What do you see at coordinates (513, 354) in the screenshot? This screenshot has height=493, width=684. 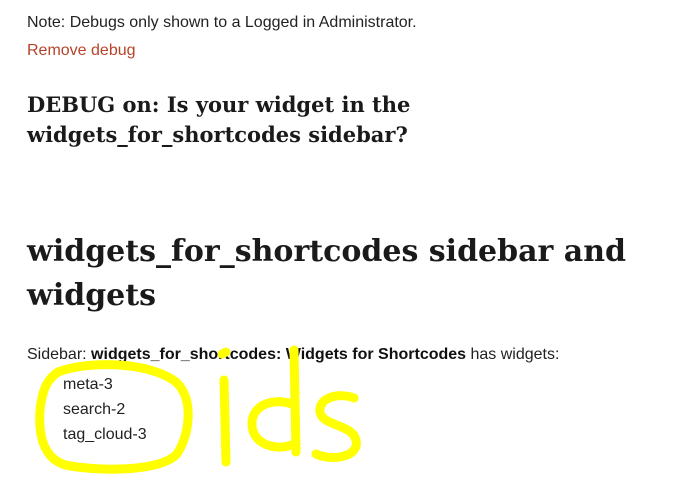 I see `sidebar-suffix: has widgets:` at bounding box center [513, 354].